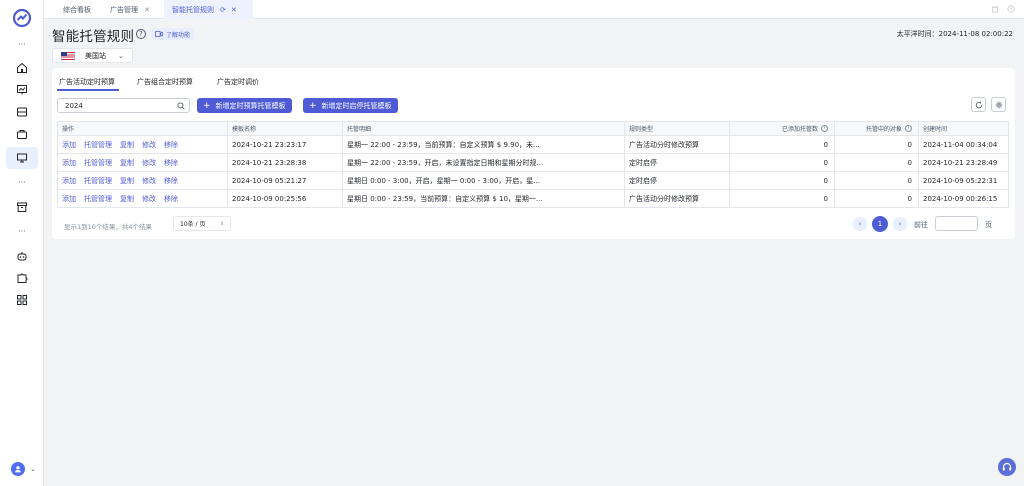 Image resolution: width=1024 pixels, height=486 pixels. Describe the element at coordinates (22, 207) in the screenshot. I see `box-icon` at that location.